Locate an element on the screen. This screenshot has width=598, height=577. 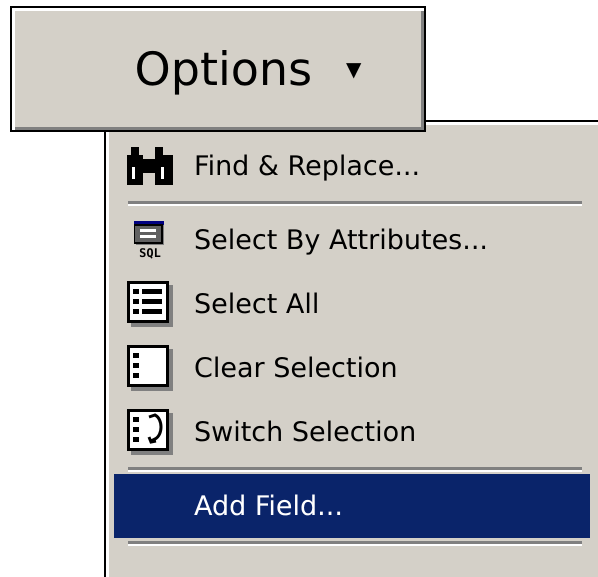
swap-page-icon is located at coordinates (150, 432).